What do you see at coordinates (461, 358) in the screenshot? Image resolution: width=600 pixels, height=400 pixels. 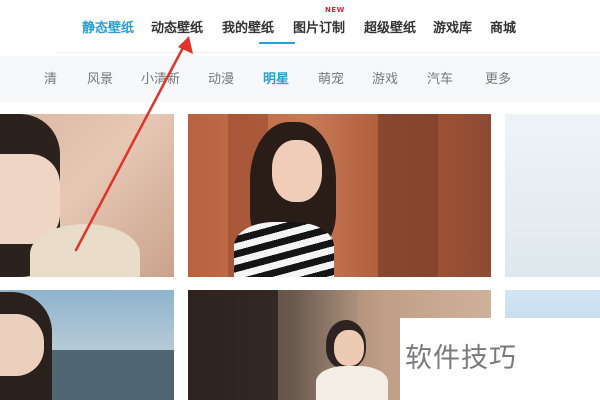 I see `watermark-text: 软件技巧` at bounding box center [461, 358].